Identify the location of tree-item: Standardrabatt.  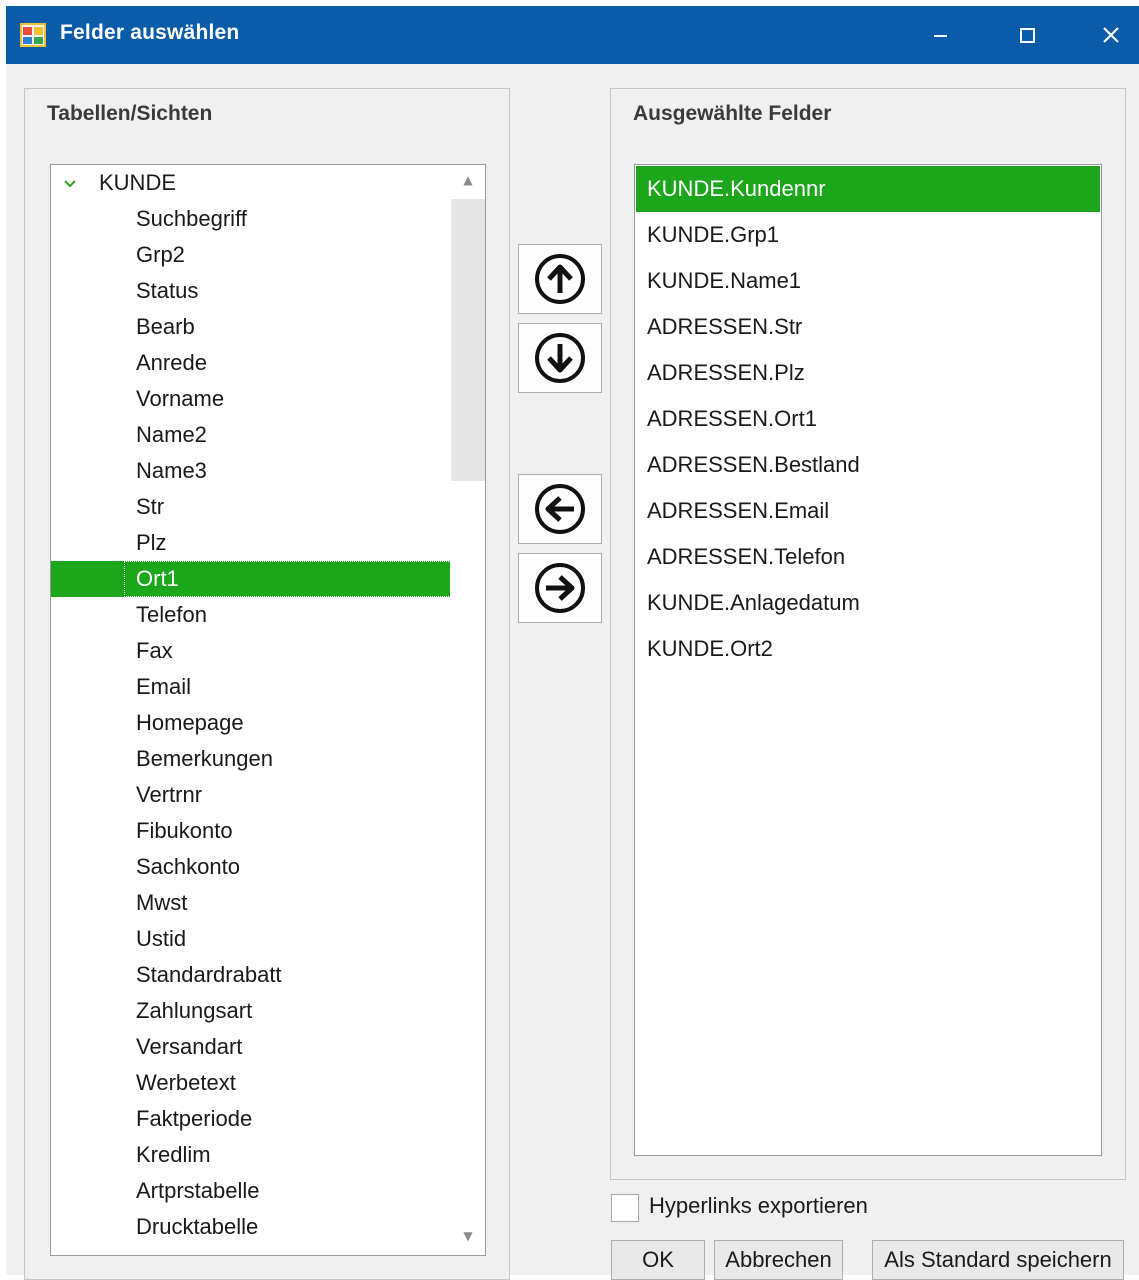
(250, 975).